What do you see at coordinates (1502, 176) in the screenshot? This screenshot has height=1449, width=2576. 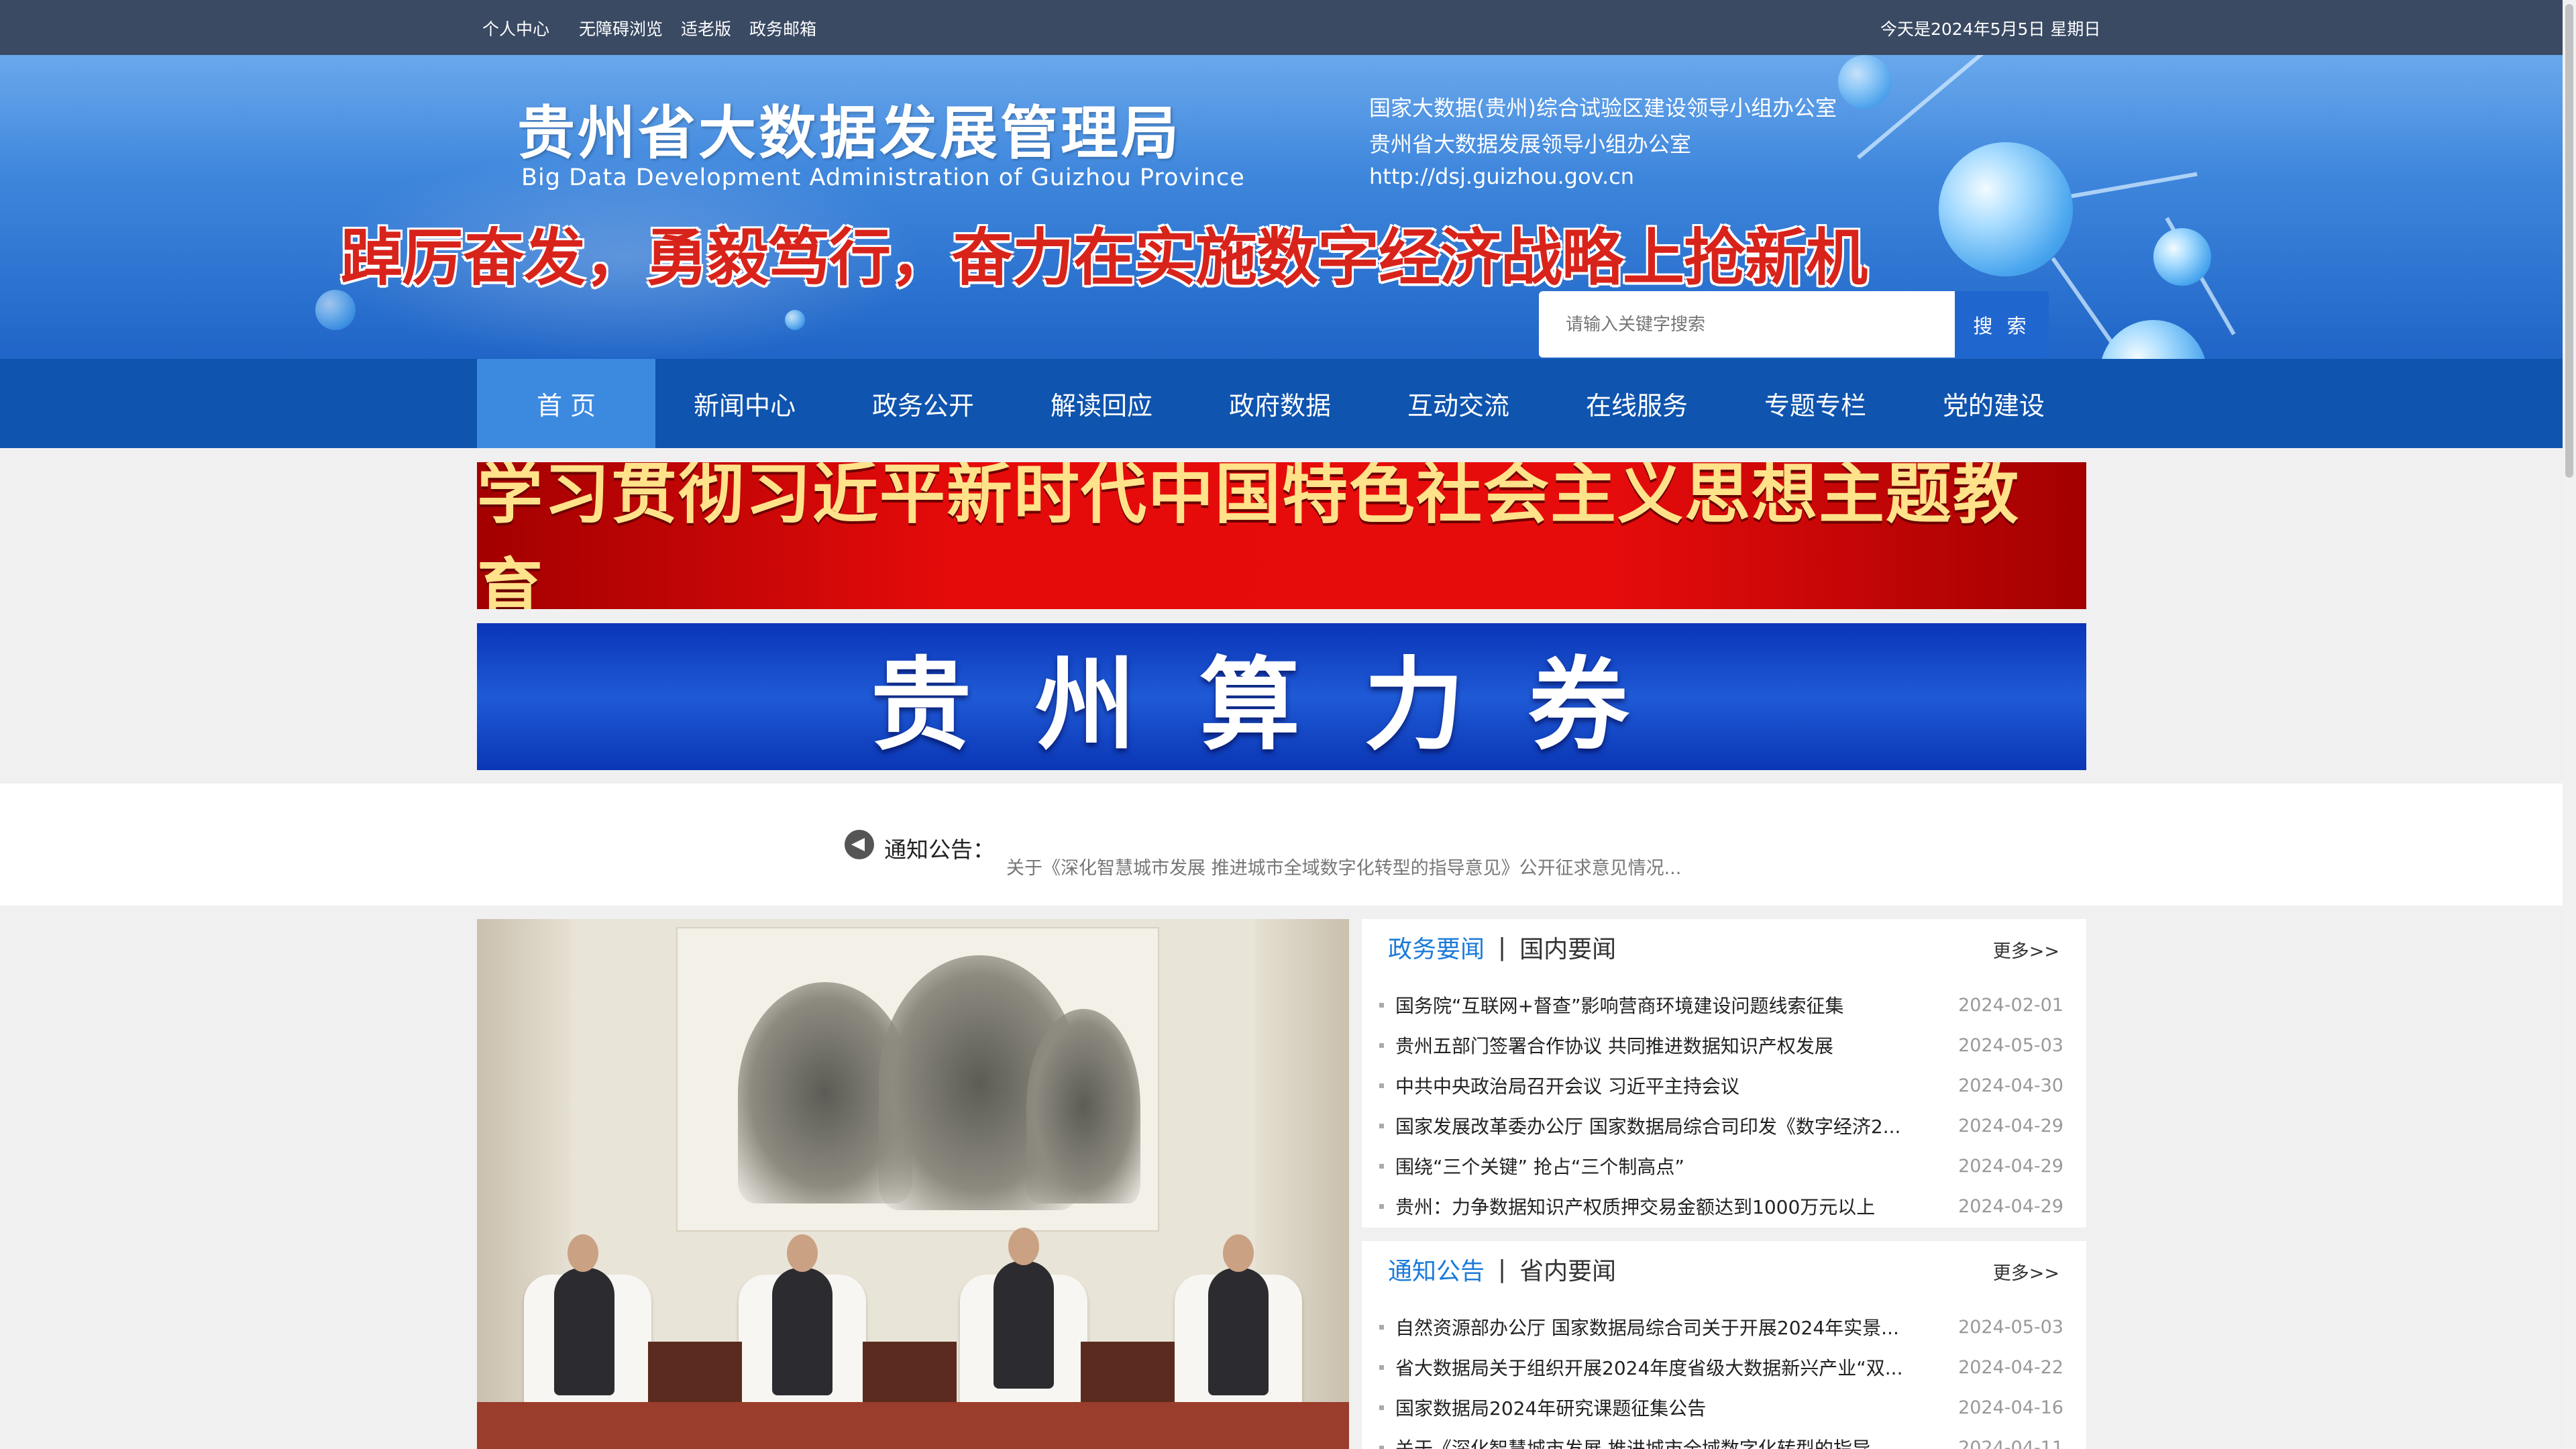 I see `site-url: http://dsj.guizhou.gov.cn` at bounding box center [1502, 176].